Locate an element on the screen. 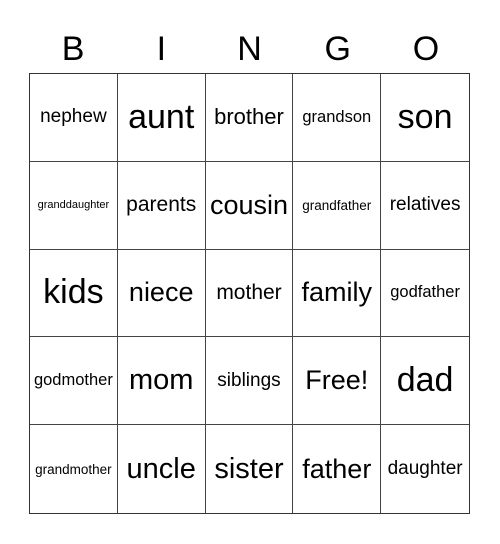 This screenshot has width=500, height=544. bingo-cell: grandfather is located at coordinates (337, 205).